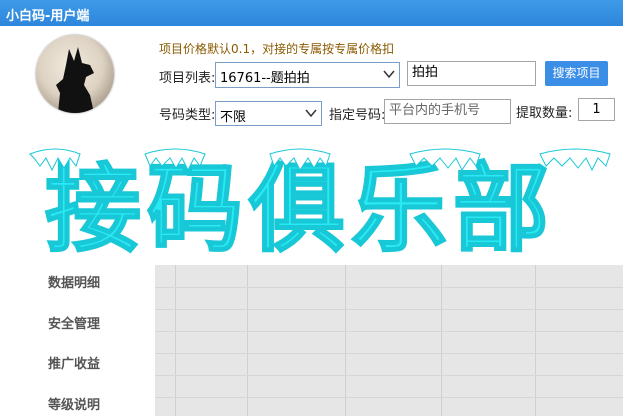 The height and width of the screenshot is (416, 623). Describe the element at coordinates (74, 322) in the screenshot. I see `sidebar-item-security: 安全管理` at that location.